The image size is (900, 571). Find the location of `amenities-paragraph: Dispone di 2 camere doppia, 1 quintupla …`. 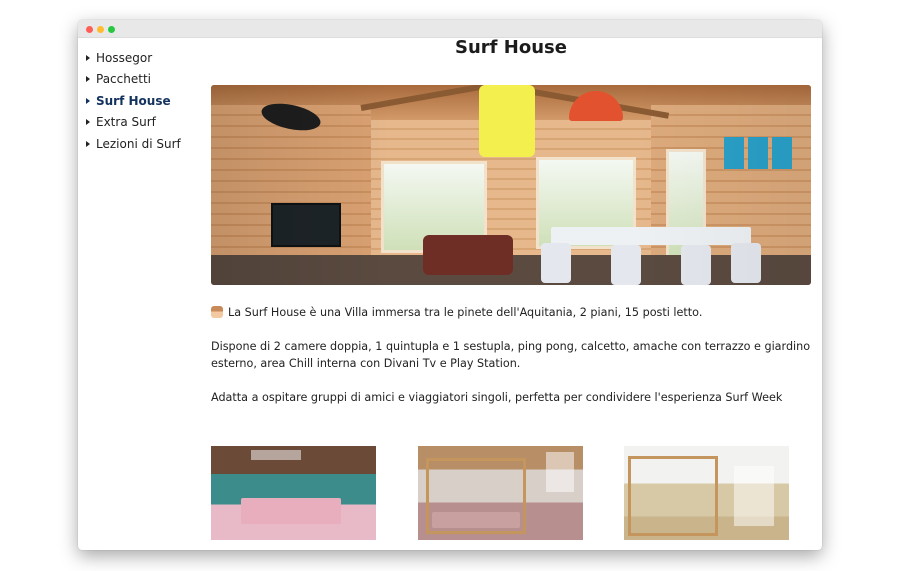

amenities-paragraph: Dispone di 2 camere doppia, 1 quintupla … is located at coordinates (511, 355).